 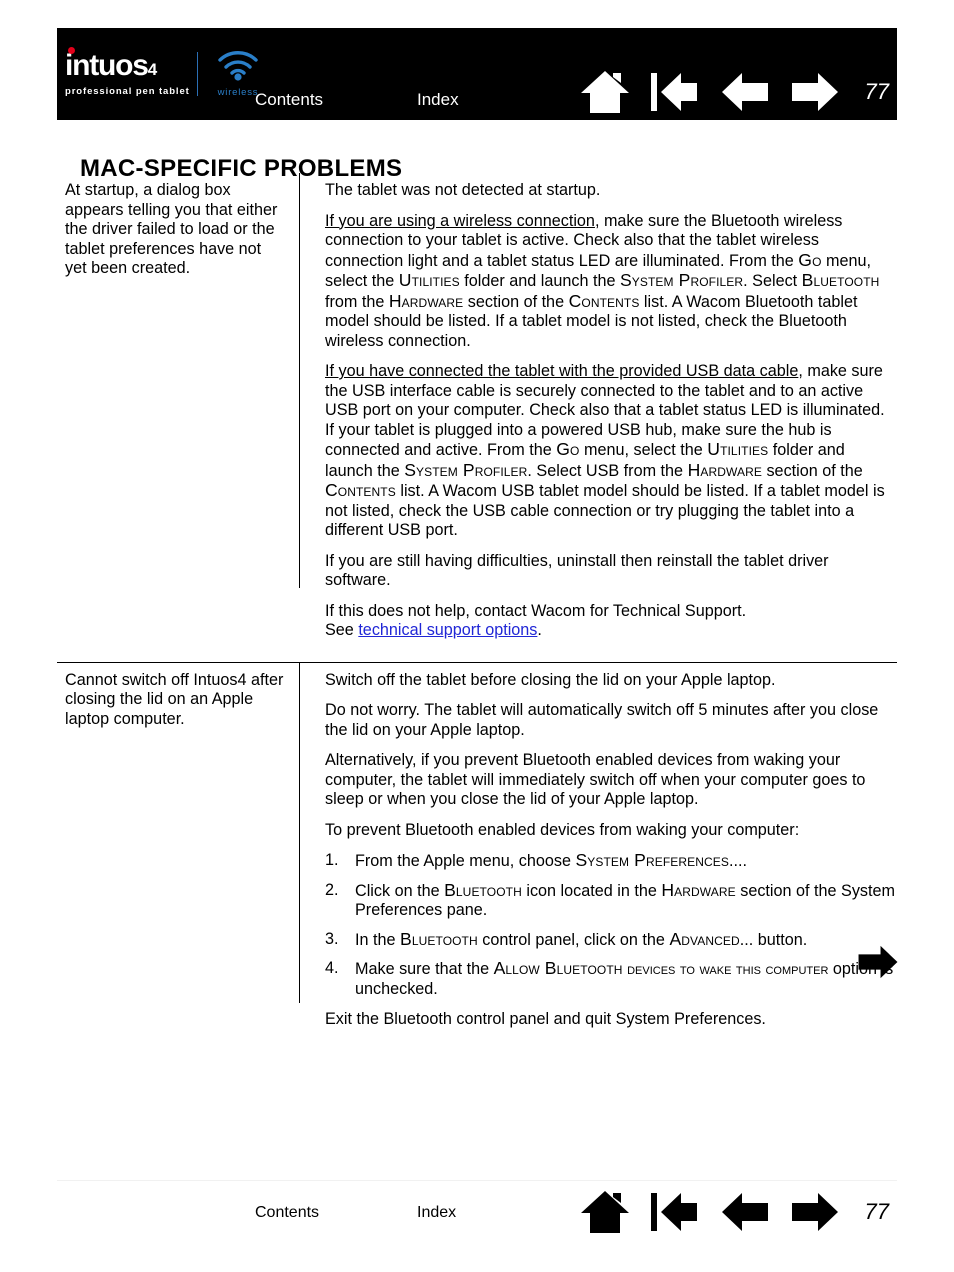 I want to click on t: menu, select the, so click(x=643, y=450).